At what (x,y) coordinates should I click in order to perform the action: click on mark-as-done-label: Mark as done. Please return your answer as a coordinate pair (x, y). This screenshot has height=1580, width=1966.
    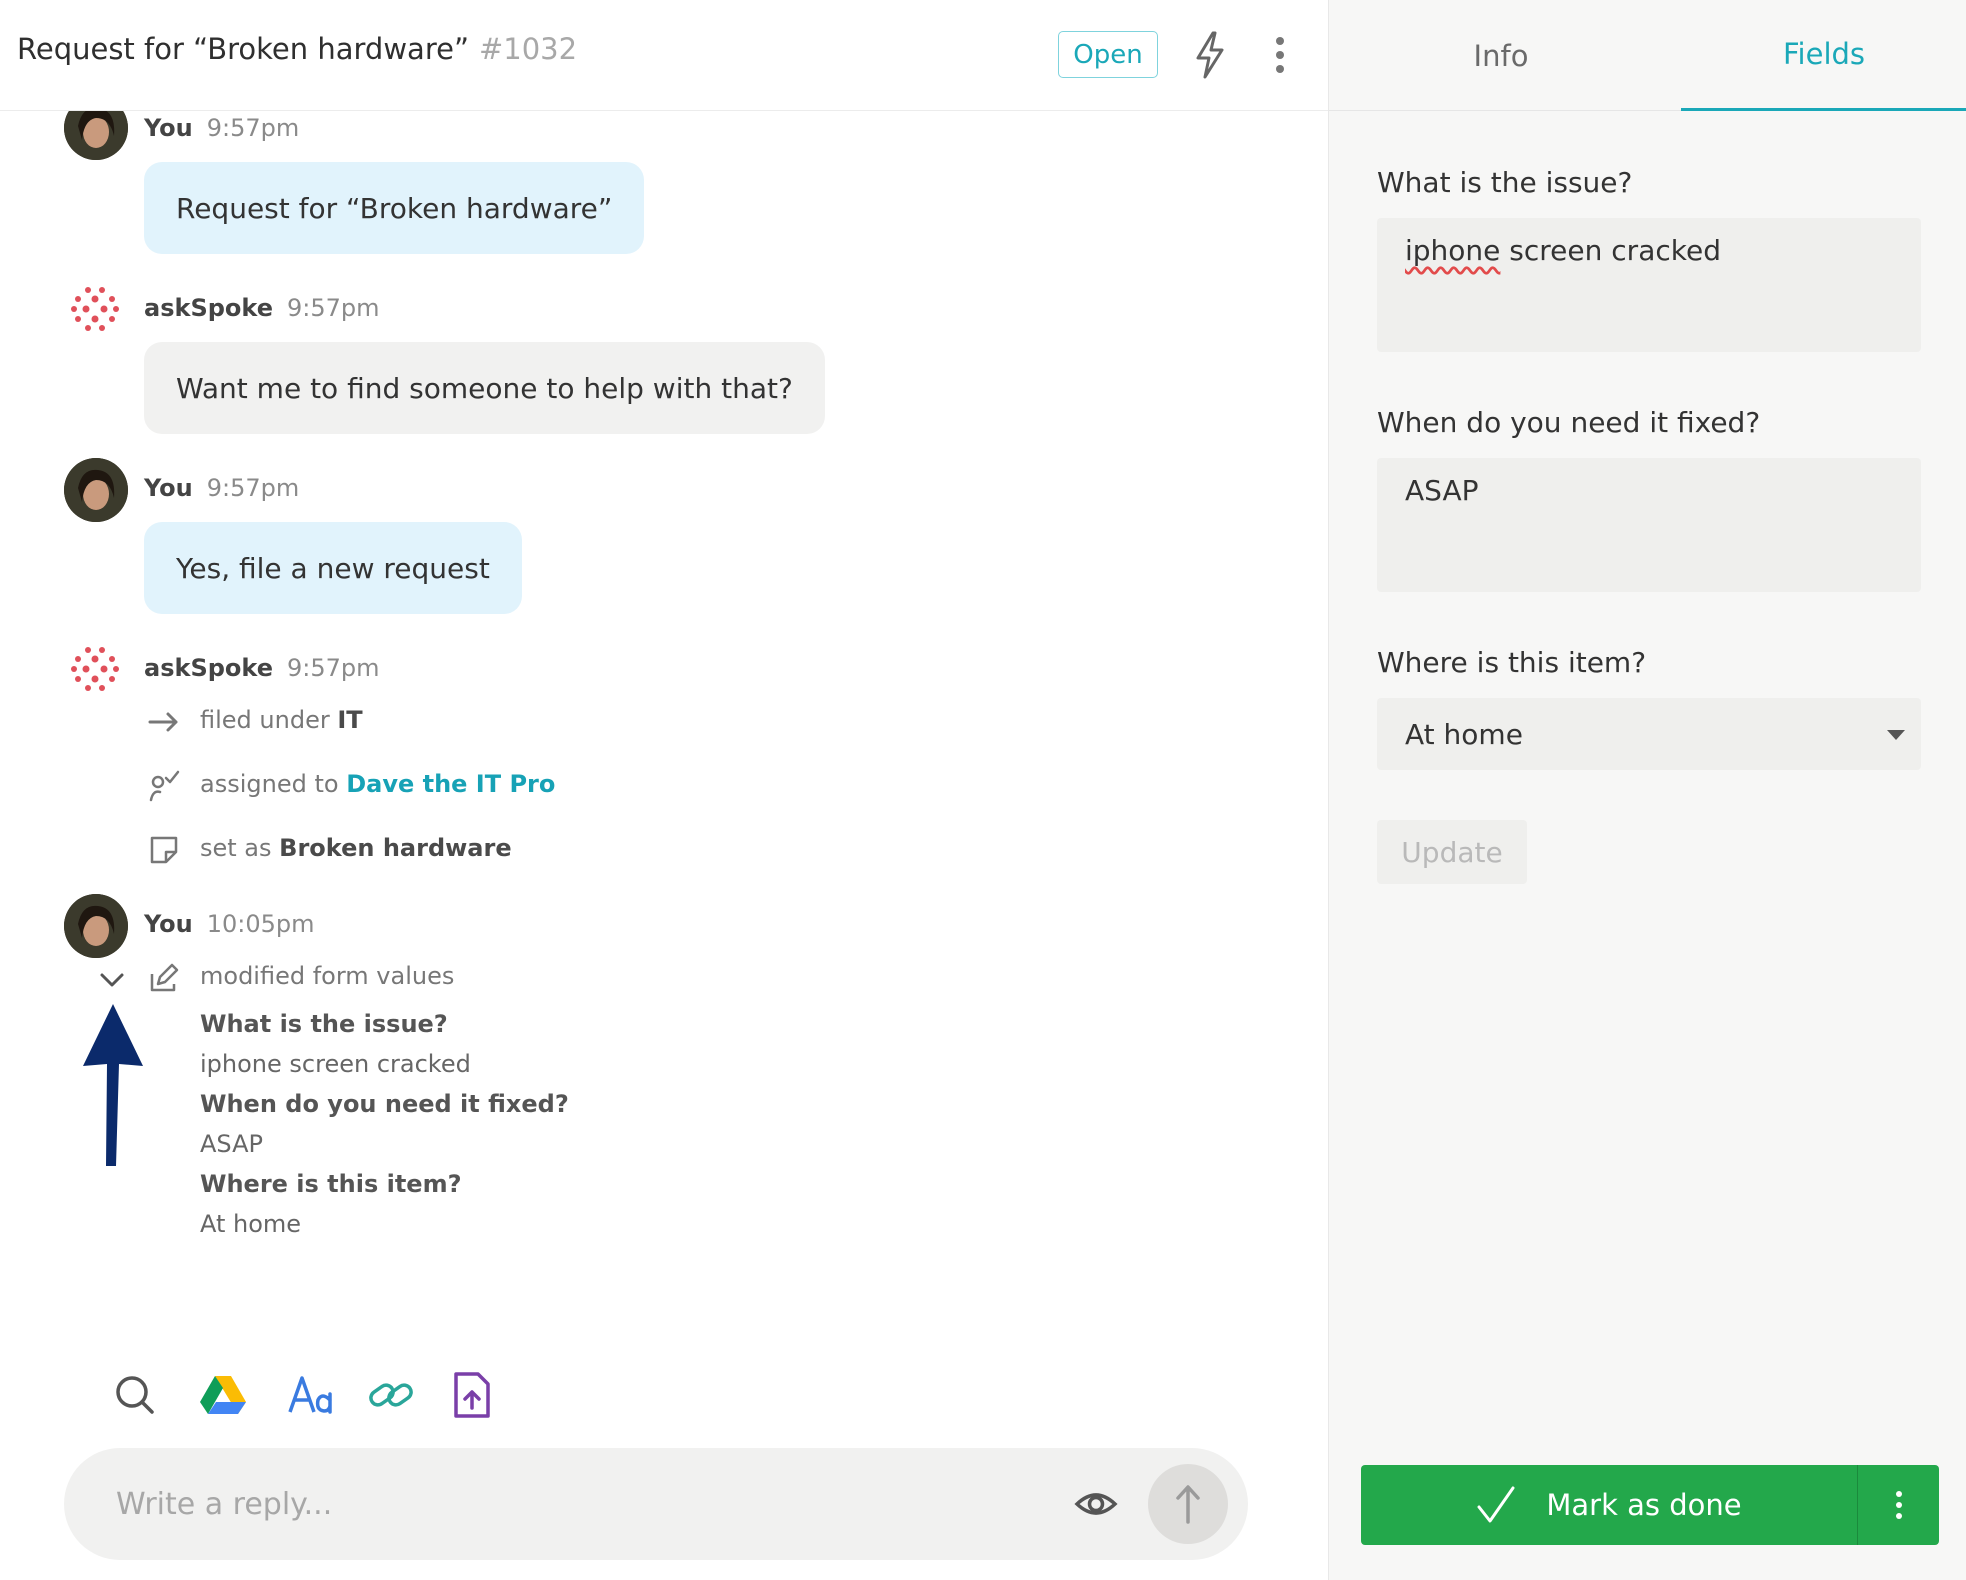
    Looking at the image, I should click on (1644, 1505).